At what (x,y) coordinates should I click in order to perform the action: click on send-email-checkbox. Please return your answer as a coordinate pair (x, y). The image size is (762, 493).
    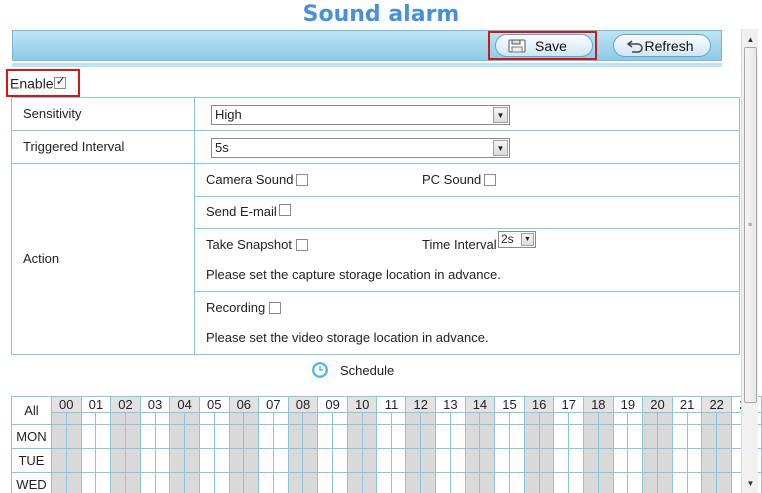
    Looking at the image, I should click on (285, 210).